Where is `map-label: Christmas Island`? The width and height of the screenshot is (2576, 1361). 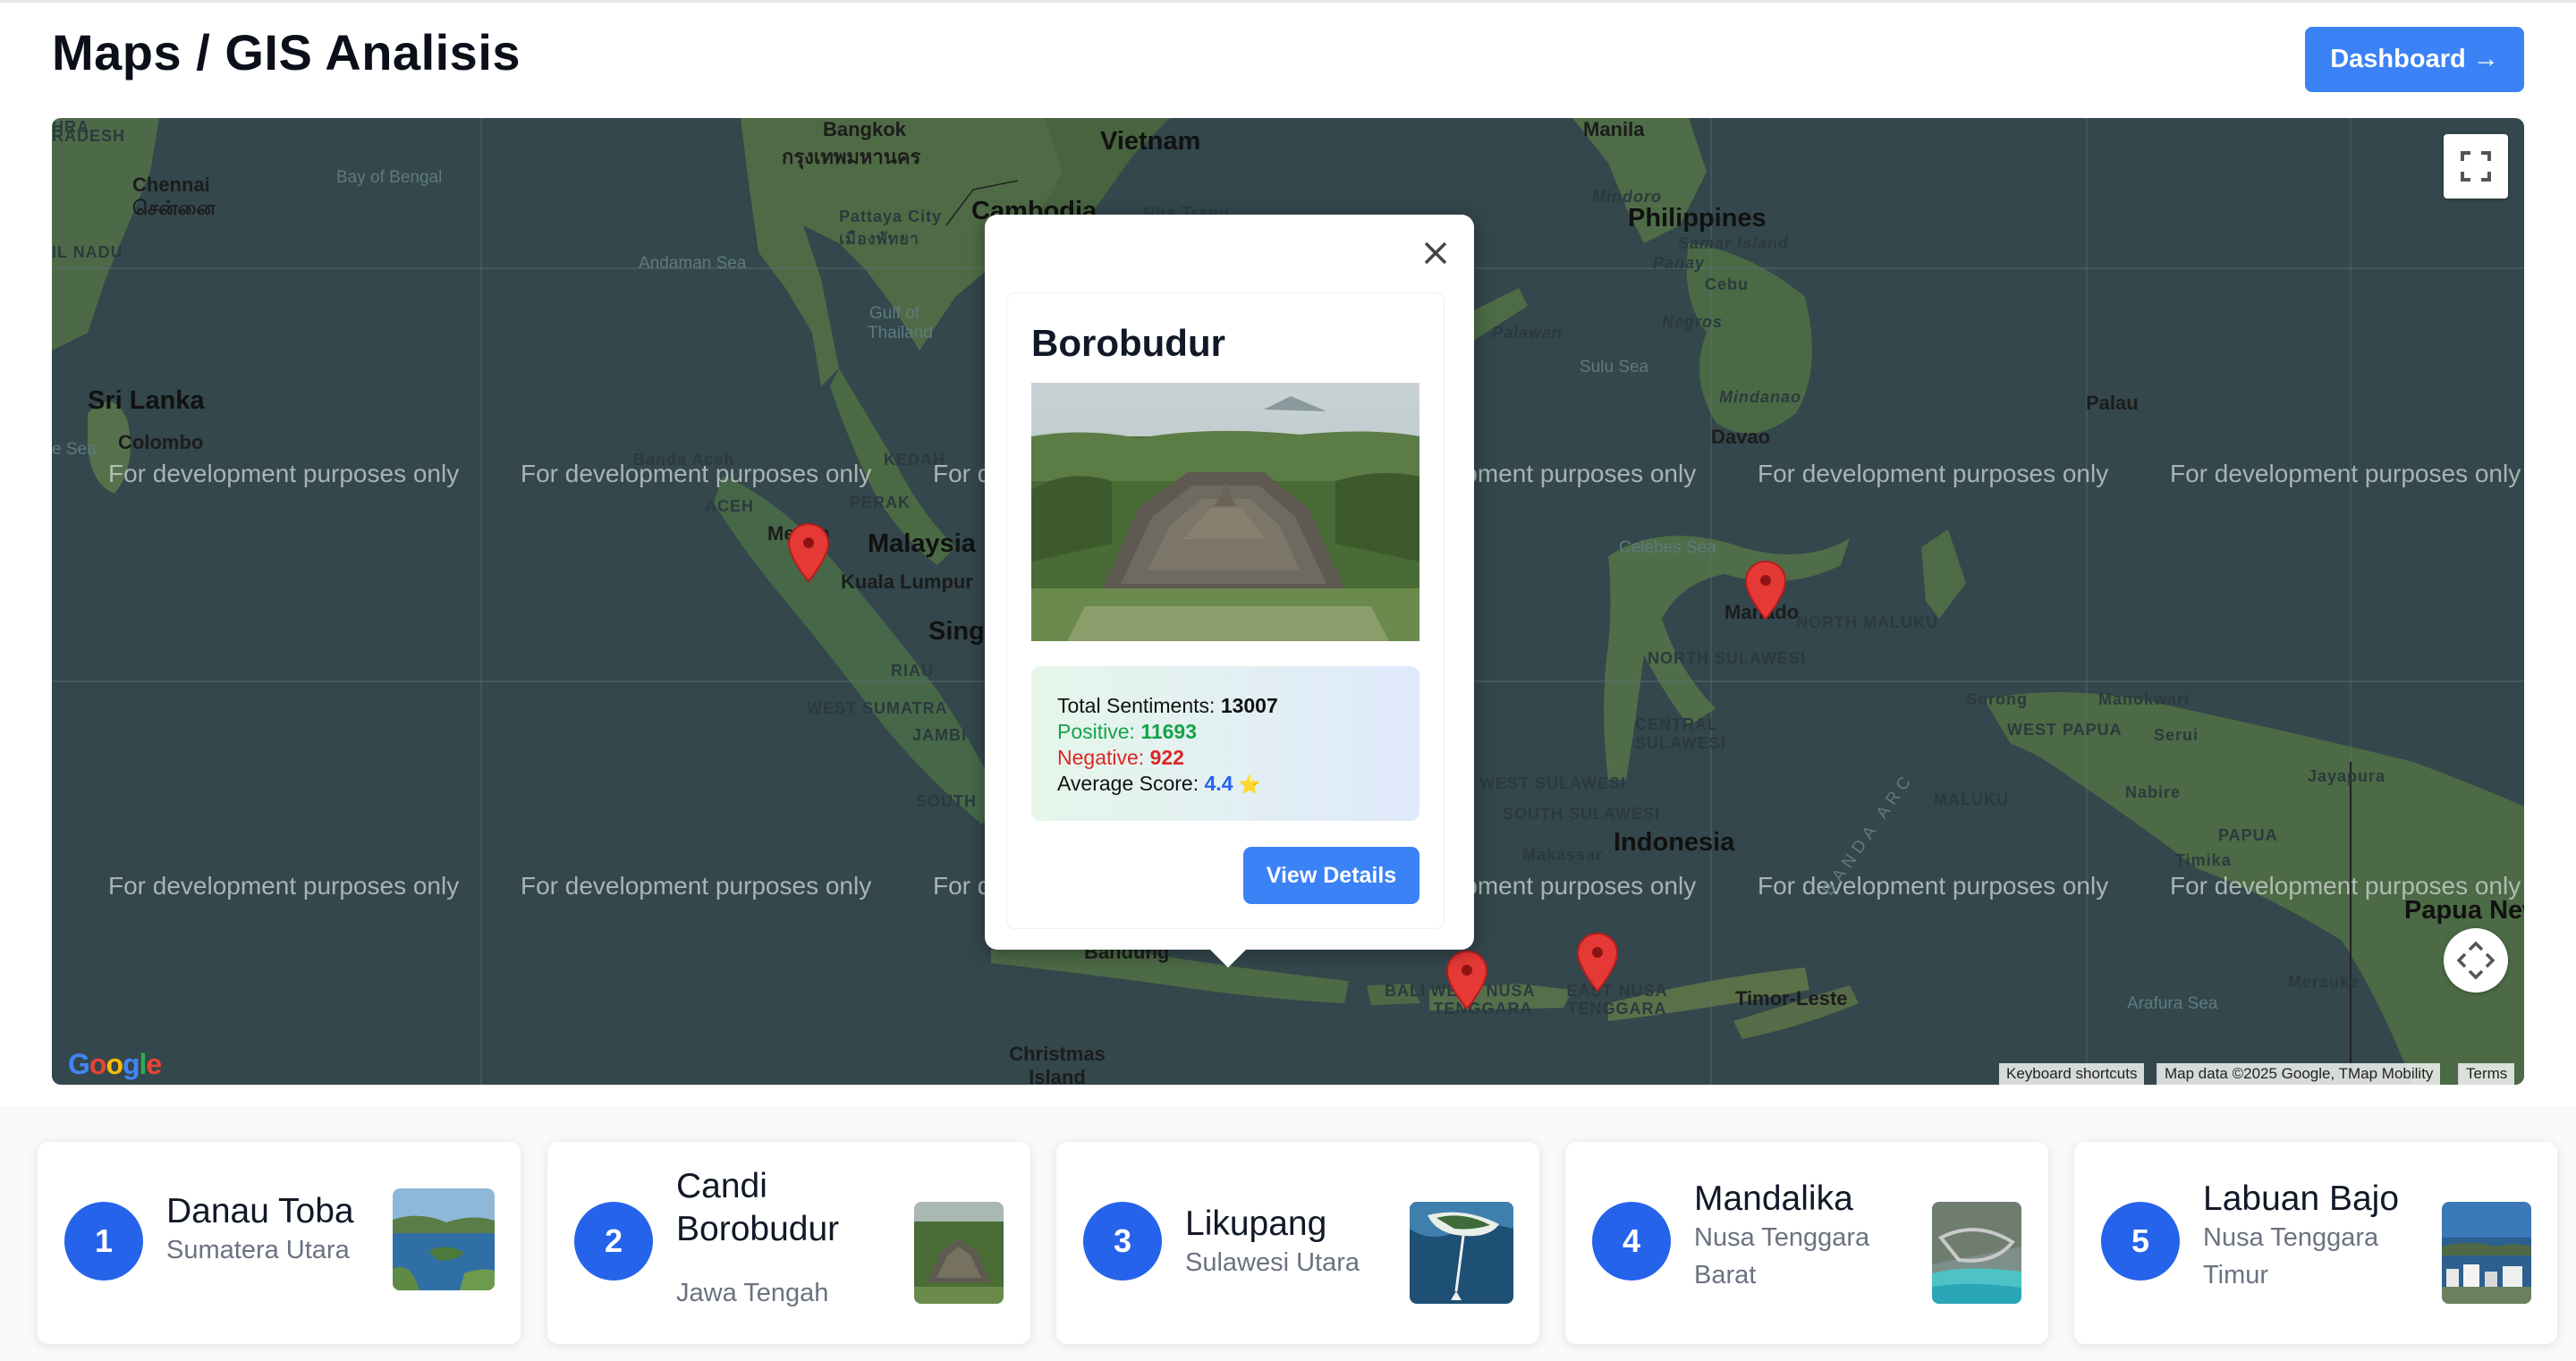
map-label: Christmas Island is located at coordinates (1057, 1064).